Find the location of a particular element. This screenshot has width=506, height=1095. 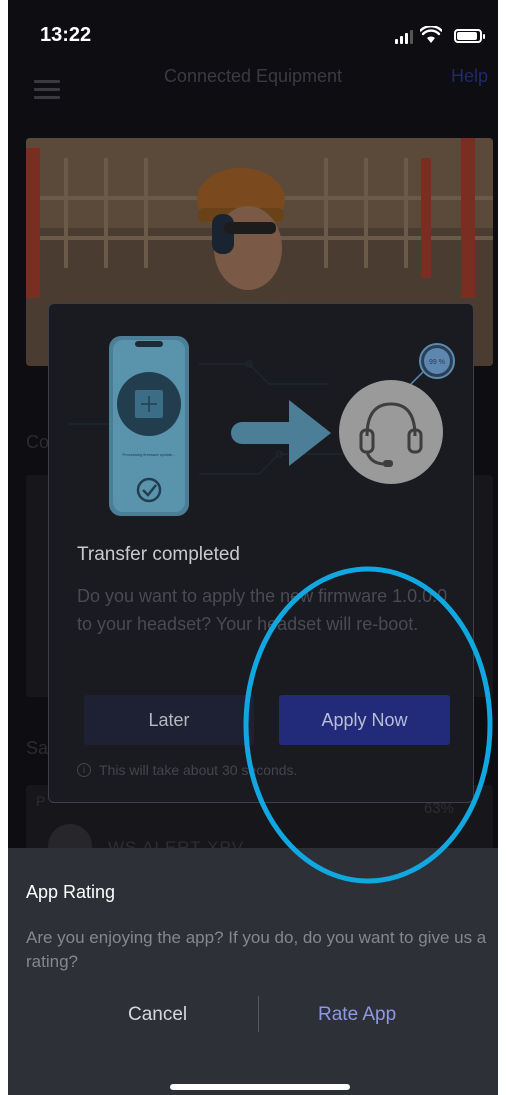

headset-icon is located at coordinates (391, 432).